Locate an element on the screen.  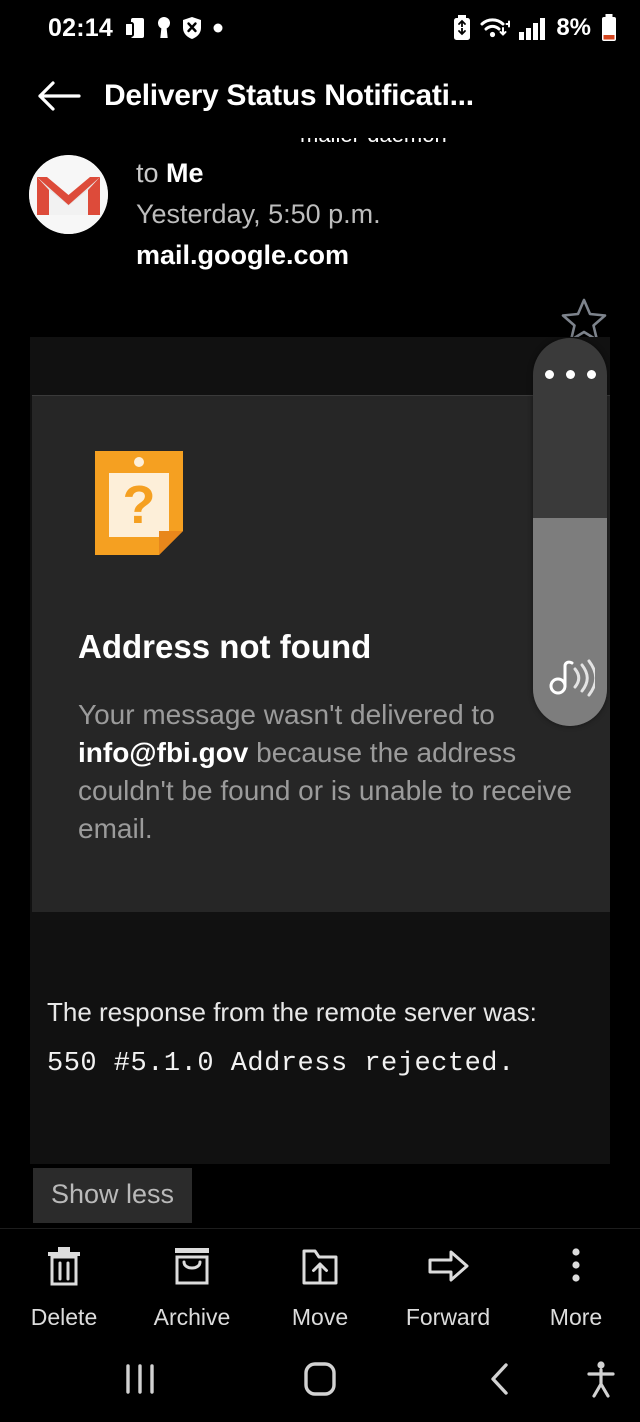
more-label: More is located at coordinates (576, 1317).